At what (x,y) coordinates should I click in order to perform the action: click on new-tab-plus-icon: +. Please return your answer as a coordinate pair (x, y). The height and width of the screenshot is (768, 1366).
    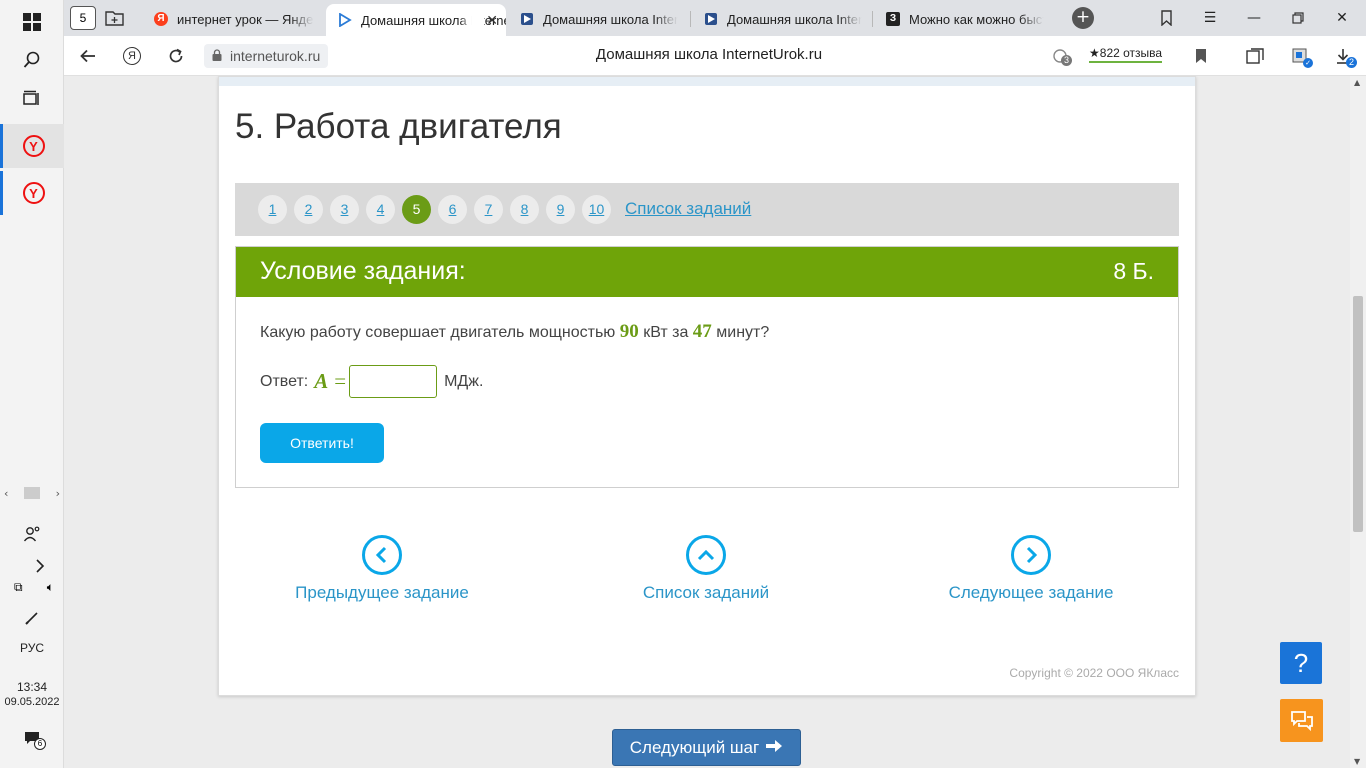
    Looking at the image, I should click on (1083, 18).